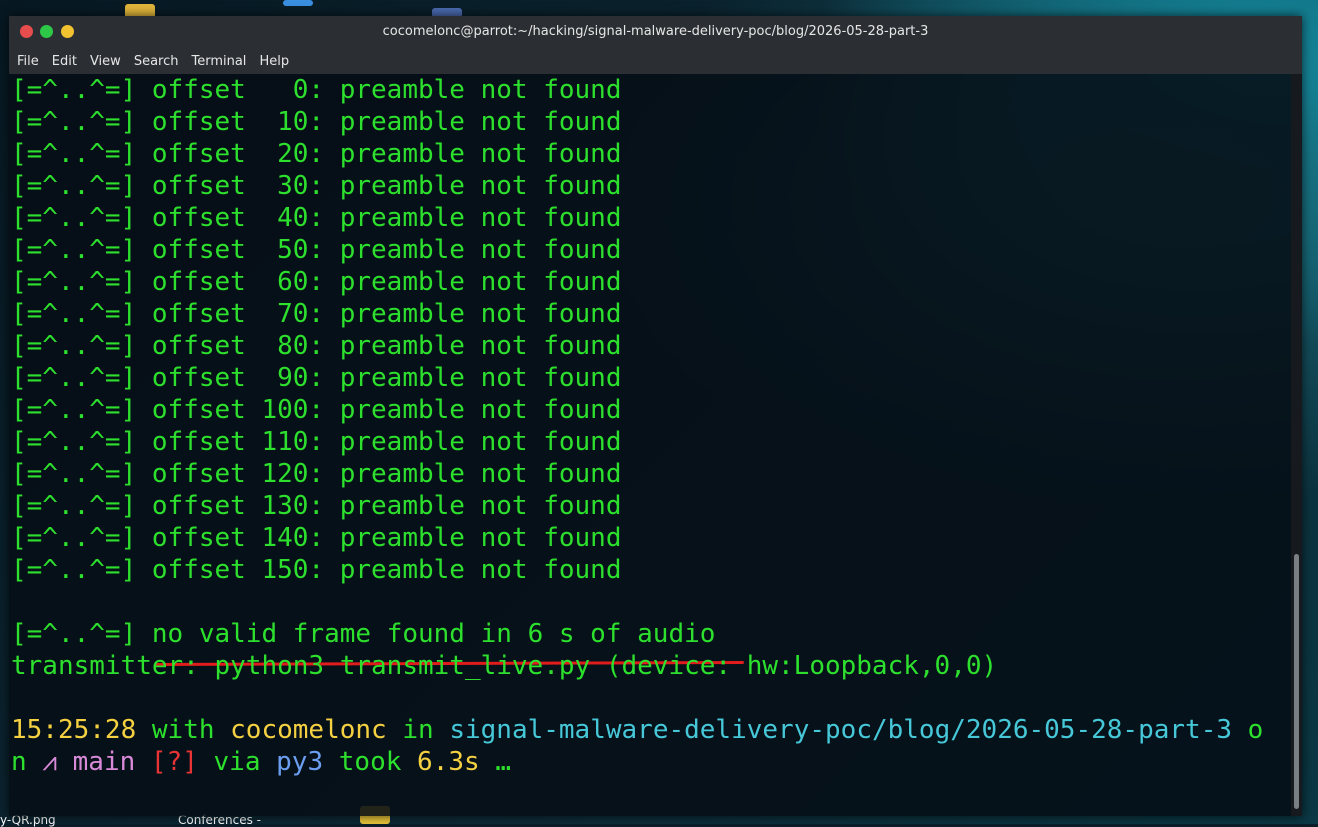 This screenshot has width=1318, height=827. Describe the element at coordinates (298, 3) in the screenshot. I see `desktop-file-icon` at that location.